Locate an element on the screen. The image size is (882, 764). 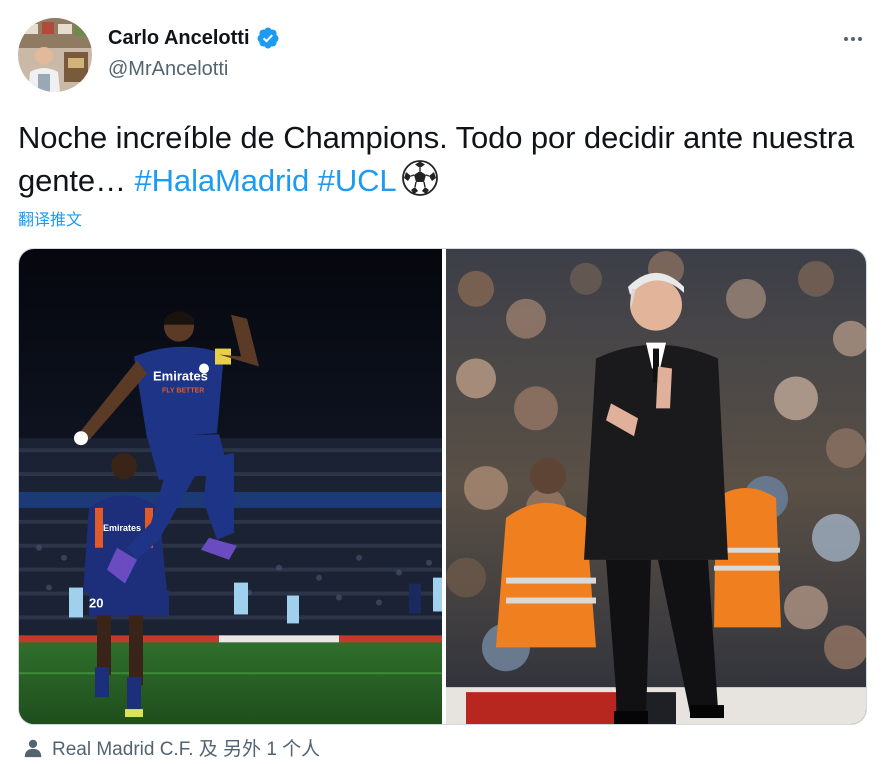
author-handle: @MrAncelotti is located at coordinates (168, 69).